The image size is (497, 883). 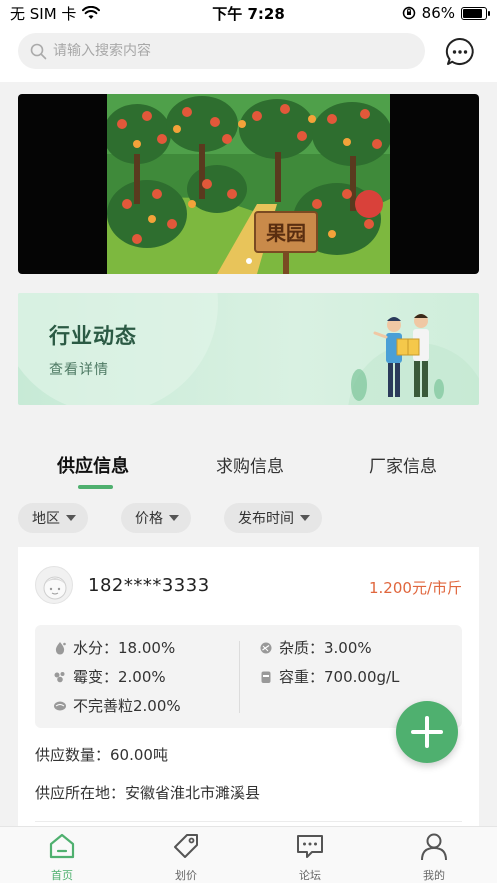 I want to click on bottom-navigation: 首页 划价 论坛 我的, so click(x=248, y=854).